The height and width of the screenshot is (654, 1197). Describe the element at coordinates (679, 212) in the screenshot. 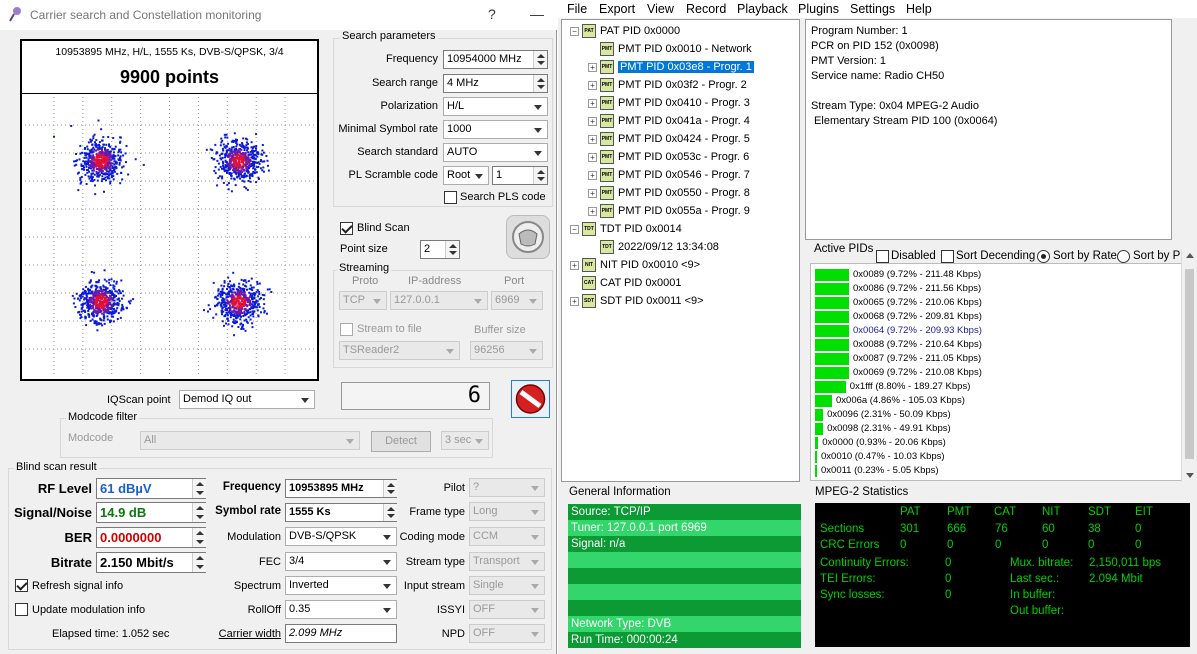

I see `tree-node: + PMT PMT PID 0x055a - Progr. 9` at that location.